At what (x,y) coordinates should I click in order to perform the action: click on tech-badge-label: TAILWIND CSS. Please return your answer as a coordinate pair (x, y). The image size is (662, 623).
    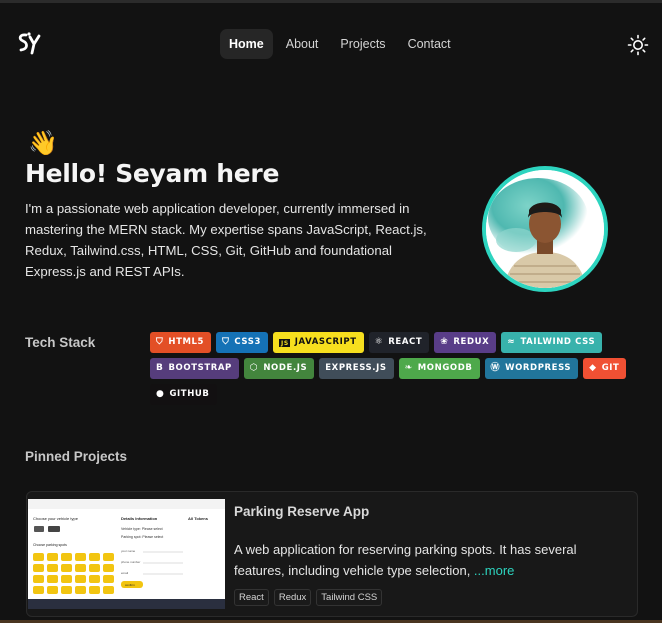
    Looking at the image, I should click on (558, 342).